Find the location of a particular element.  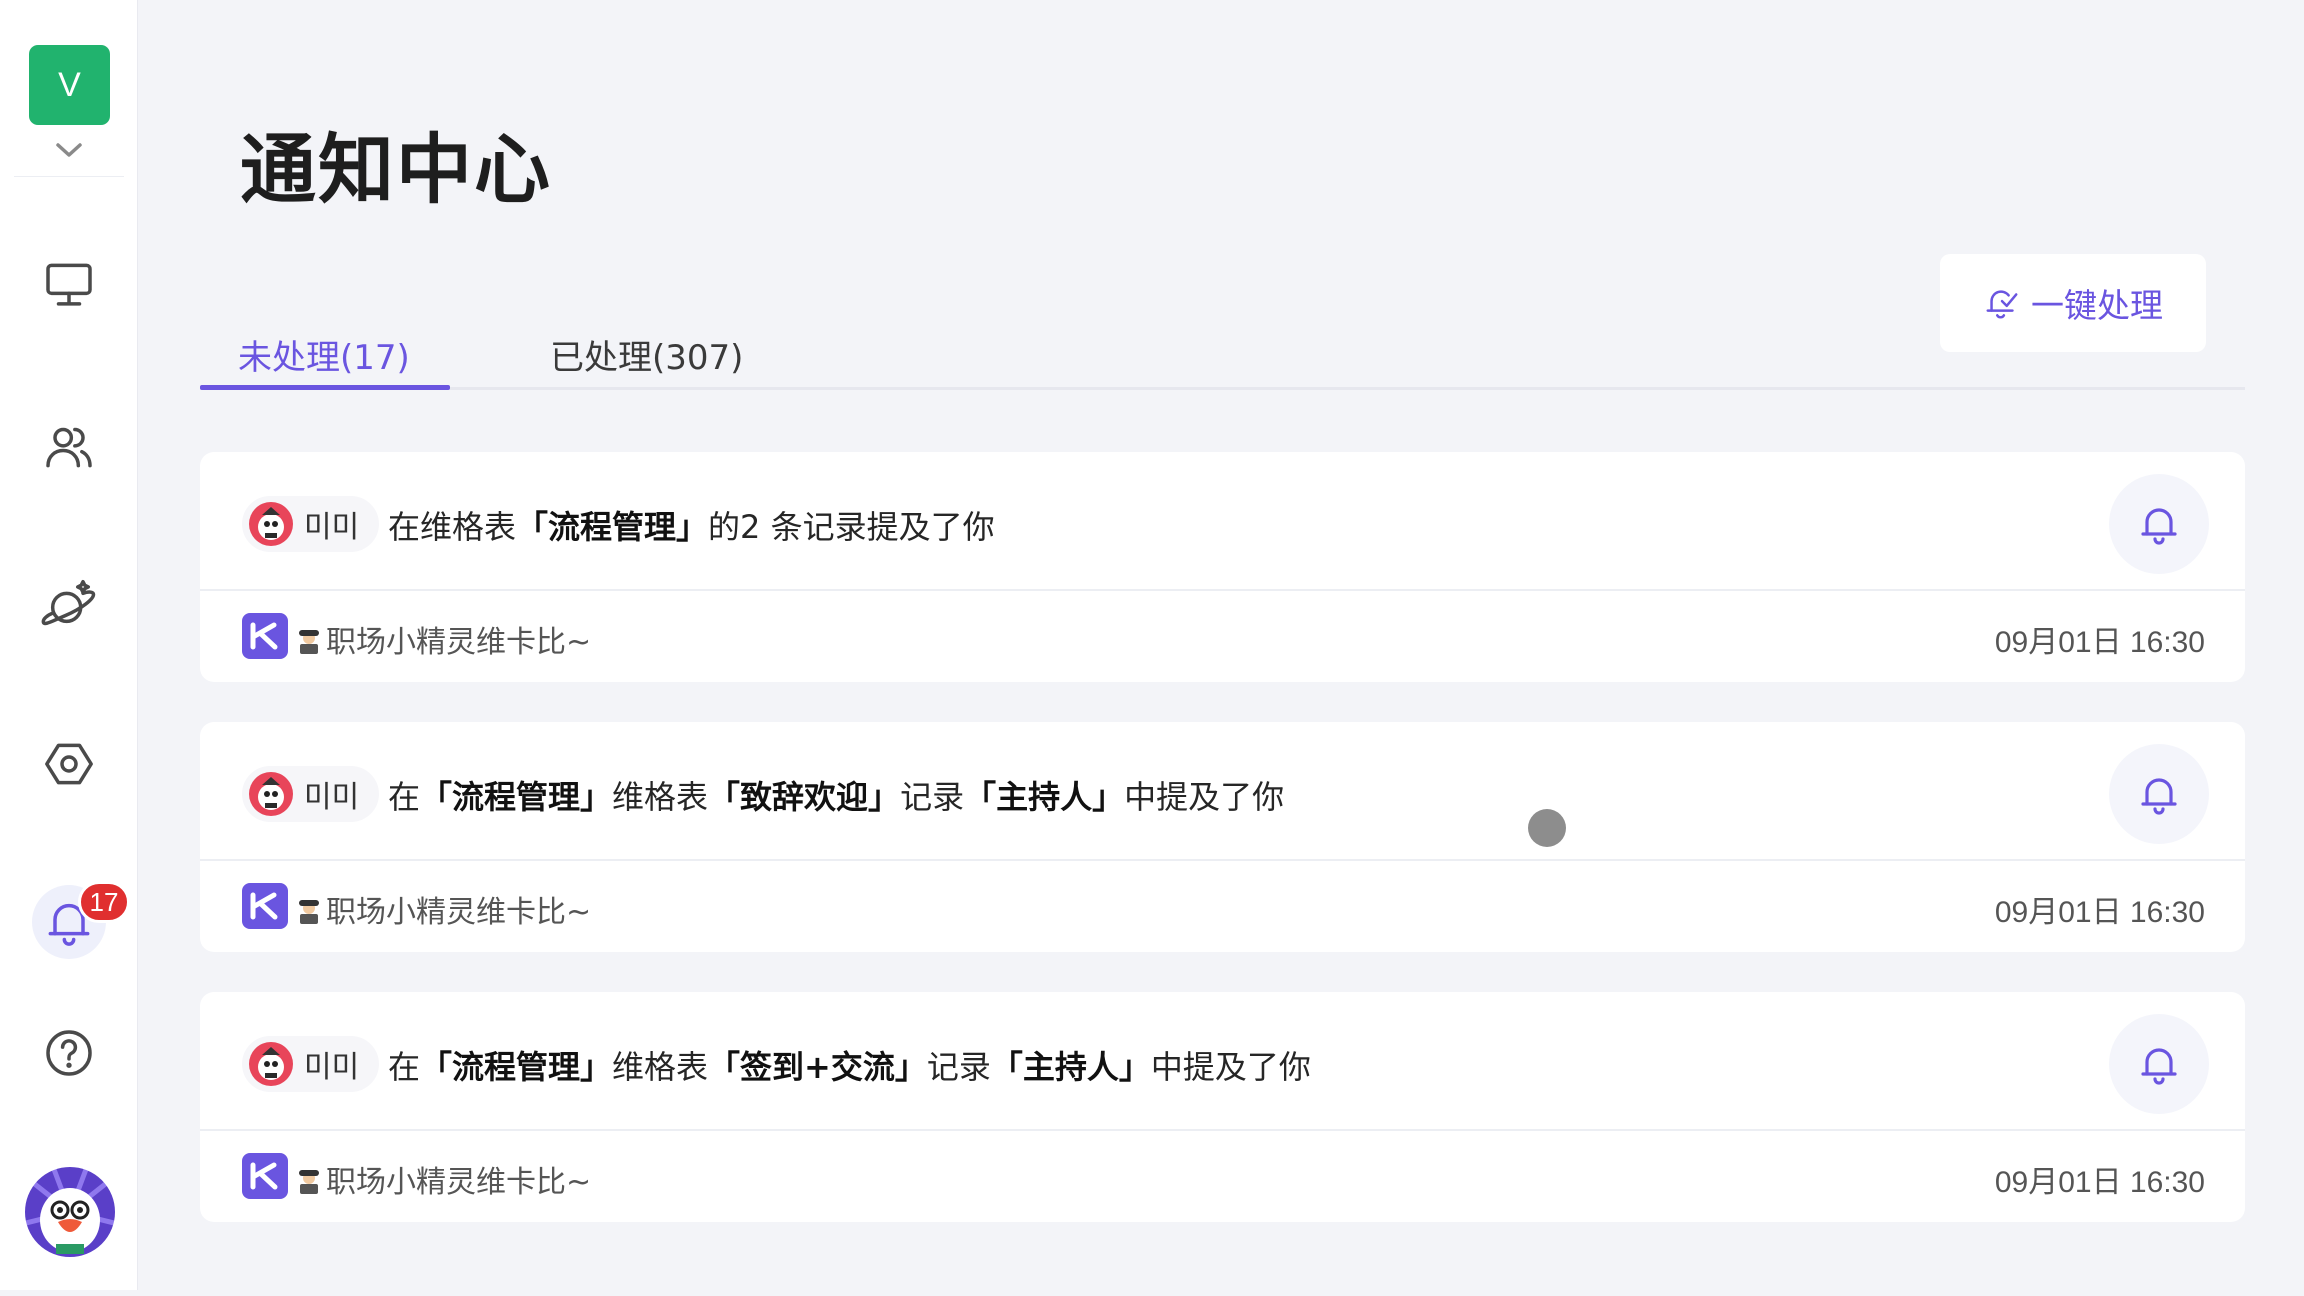

tab-unprocessed: 未处理(17) is located at coordinates (324, 354).